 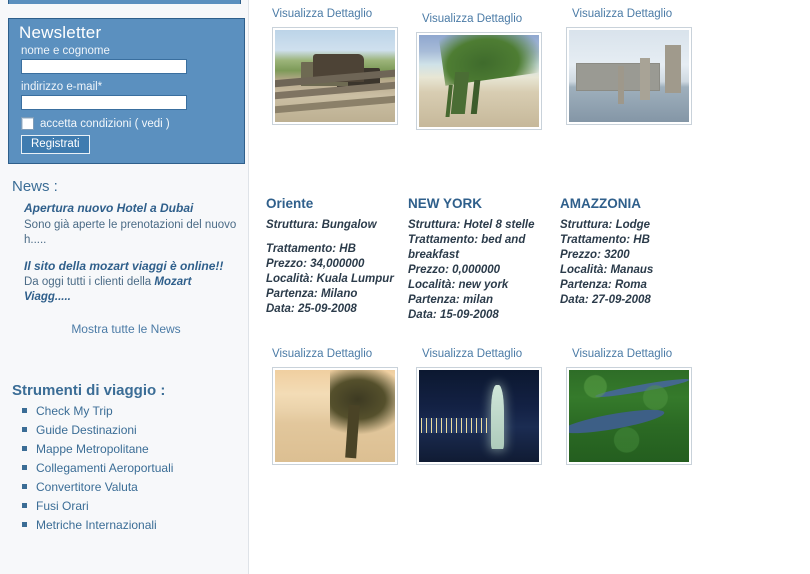 What do you see at coordinates (132, 266) in the screenshot?
I see `news-item-headline: Il sito della mozart viaggi è online!!` at bounding box center [132, 266].